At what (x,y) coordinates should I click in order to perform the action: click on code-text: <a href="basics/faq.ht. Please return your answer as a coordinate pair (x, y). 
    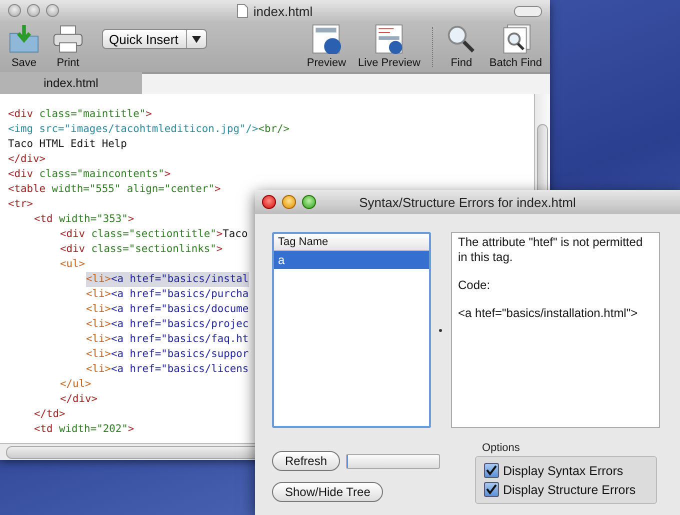
    Looking at the image, I should click on (180, 339).